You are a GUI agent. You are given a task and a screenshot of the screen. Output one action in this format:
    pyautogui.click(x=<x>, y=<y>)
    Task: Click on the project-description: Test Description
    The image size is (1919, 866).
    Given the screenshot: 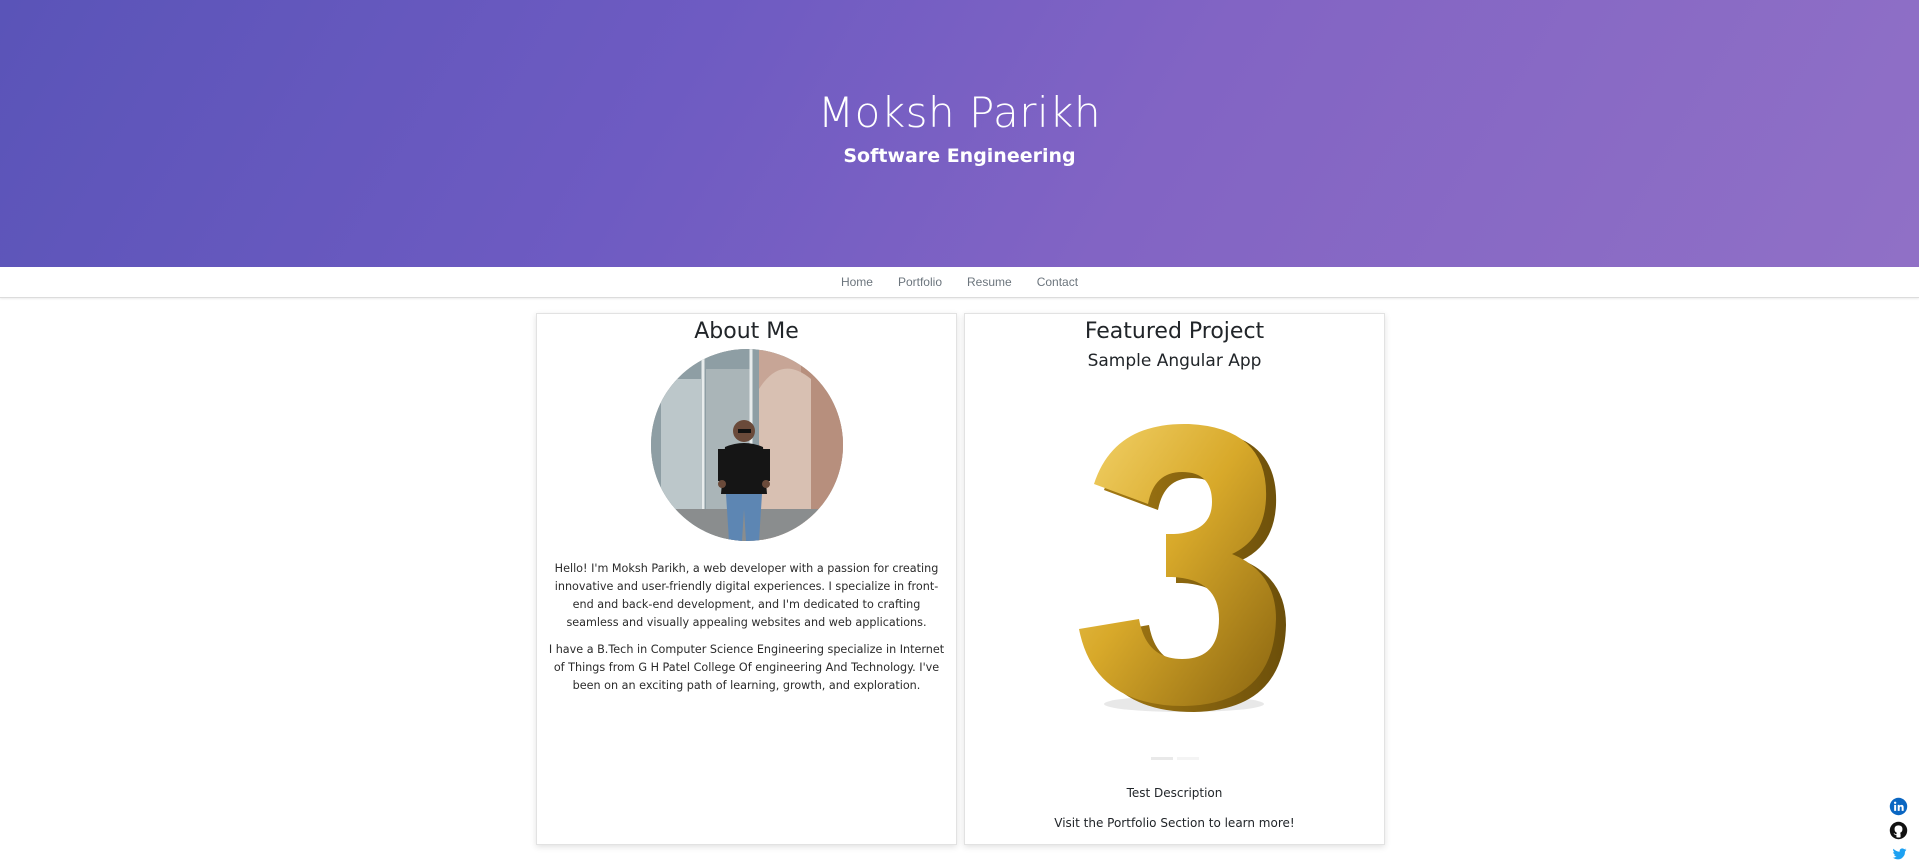 What is the action you would take?
    pyautogui.click(x=1174, y=793)
    